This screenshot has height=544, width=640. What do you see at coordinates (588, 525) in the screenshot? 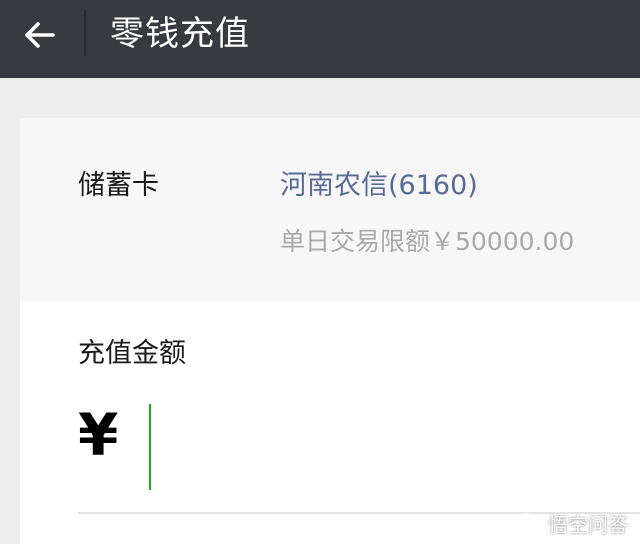
I see `watermark-text: 悟空问答` at bounding box center [588, 525].